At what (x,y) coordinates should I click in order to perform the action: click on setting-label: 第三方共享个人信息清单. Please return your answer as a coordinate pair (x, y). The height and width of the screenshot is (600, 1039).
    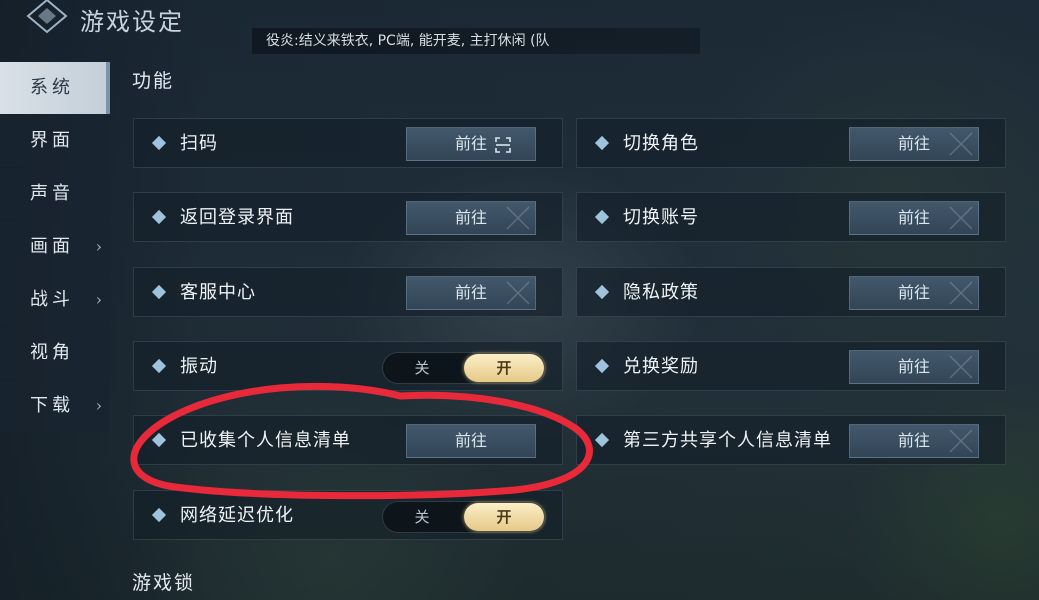
    Looking at the image, I should click on (727, 440).